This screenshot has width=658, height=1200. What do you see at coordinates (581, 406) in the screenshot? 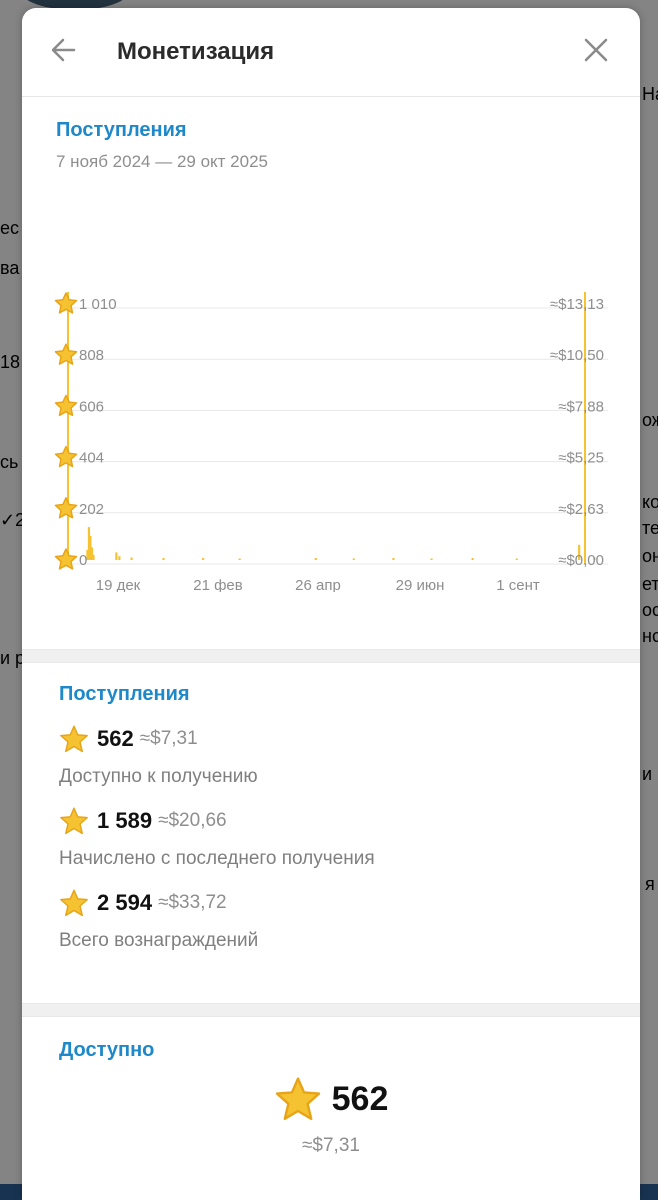
I see `y-axis-usd-label: ≈$7,88` at bounding box center [581, 406].